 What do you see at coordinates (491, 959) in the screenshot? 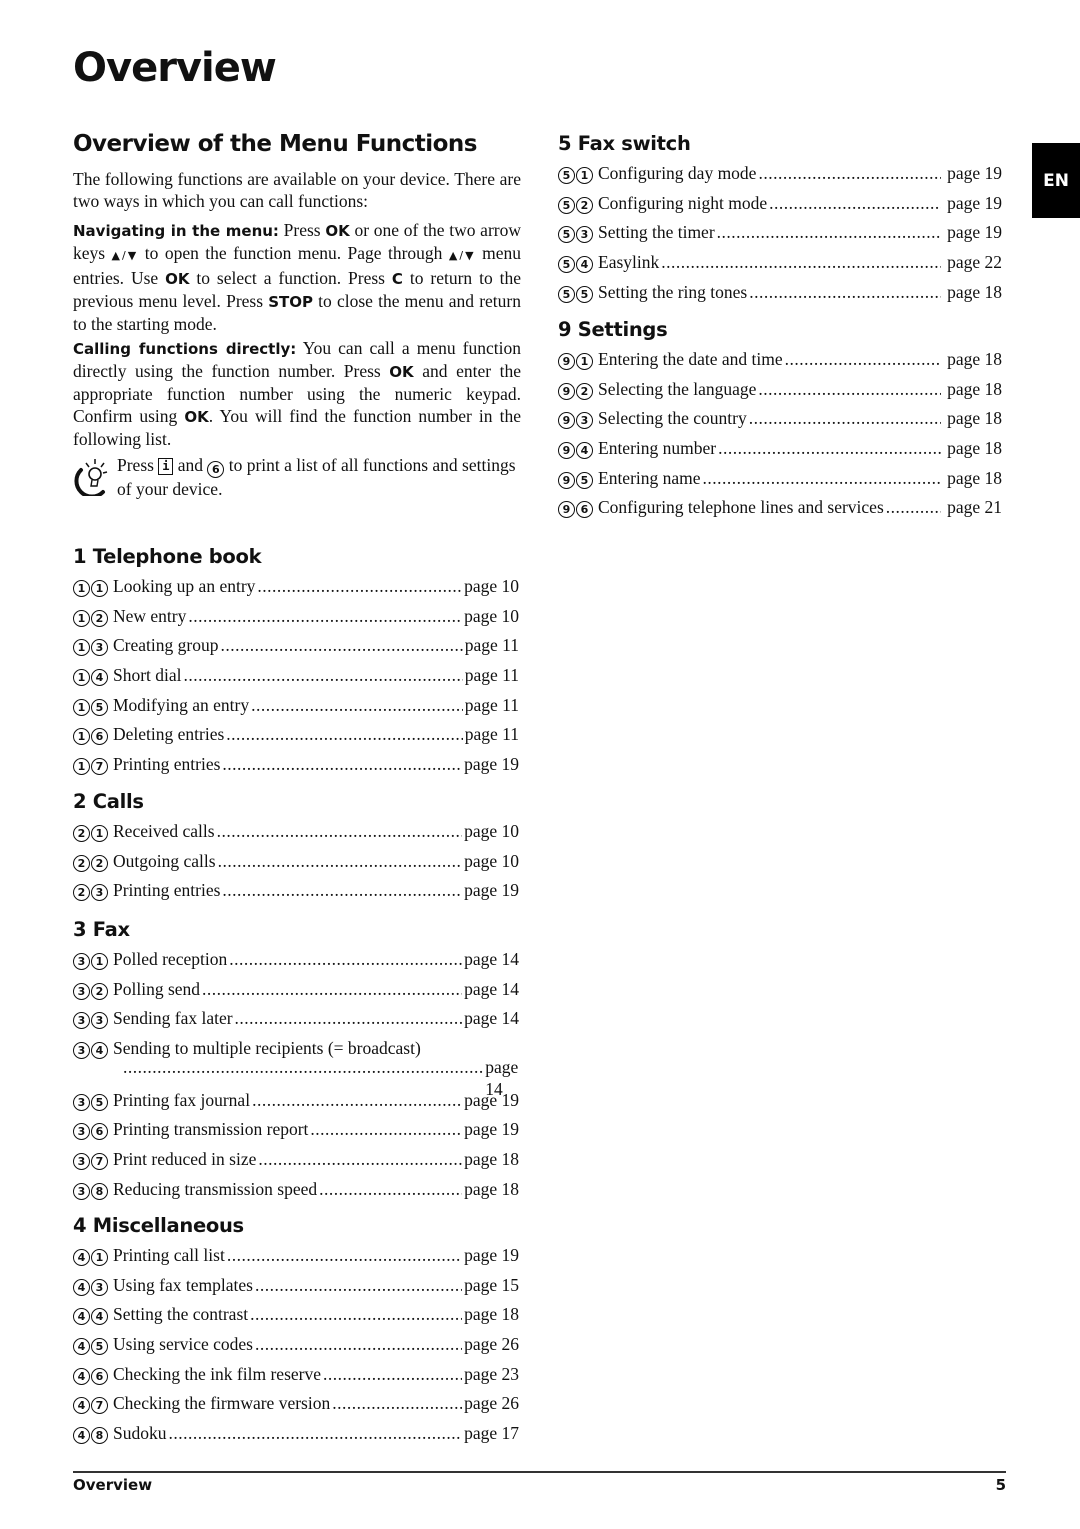
I see `page-reference: page 14` at bounding box center [491, 959].